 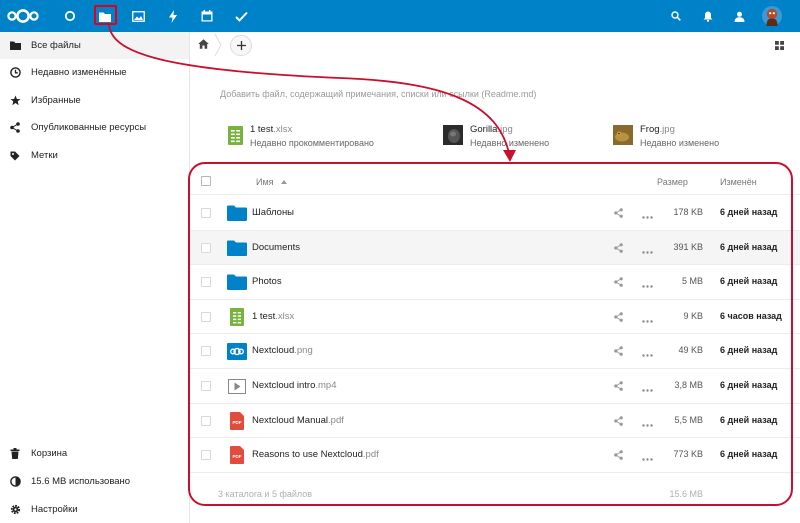 I want to click on quota-icon, so click(x=15, y=482).